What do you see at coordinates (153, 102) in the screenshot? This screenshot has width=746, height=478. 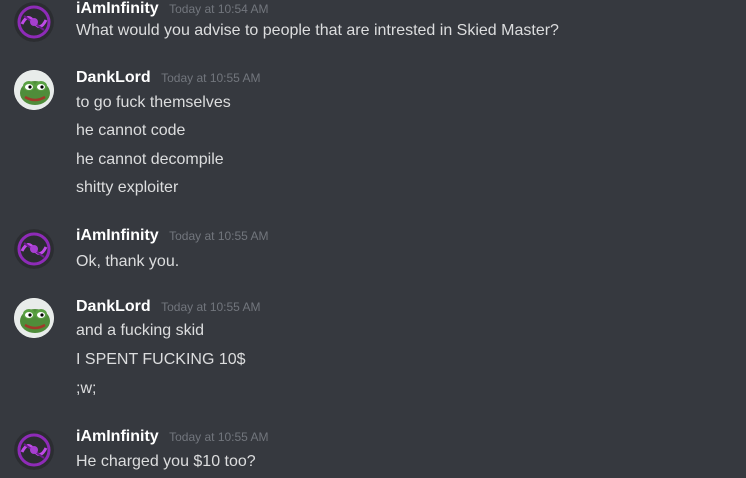 I see `message-text: to go fuck themselves` at bounding box center [153, 102].